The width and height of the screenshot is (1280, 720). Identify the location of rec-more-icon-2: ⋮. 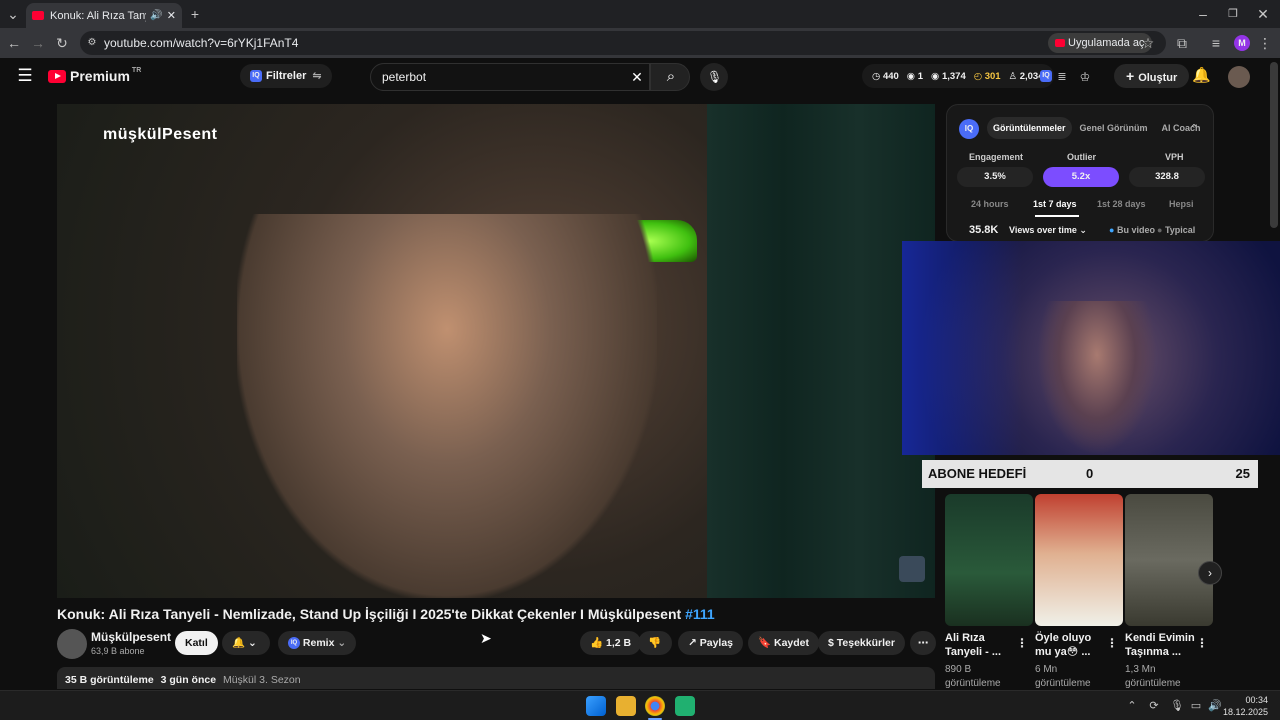
(1112, 643).